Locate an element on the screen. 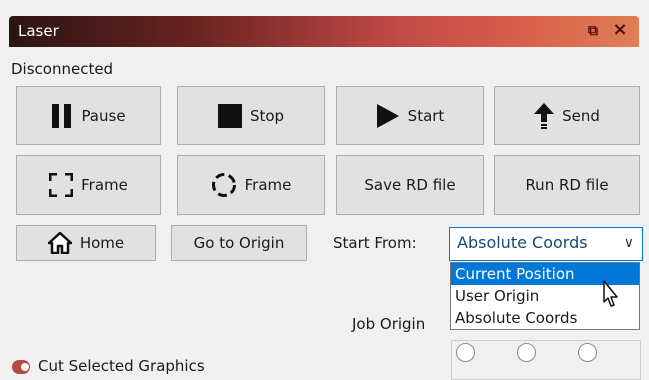 The height and width of the screenshot is (380, 649). stop-label: Stop is located at coordinates (267, 115).